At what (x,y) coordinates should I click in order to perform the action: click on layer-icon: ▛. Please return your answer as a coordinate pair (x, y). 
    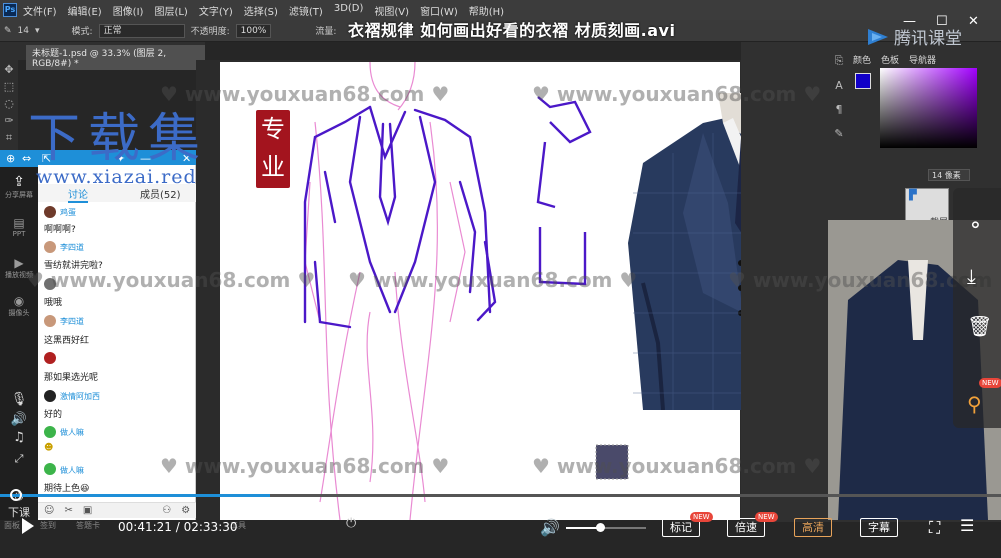
    Looking at the image, I should click on (913, 195).